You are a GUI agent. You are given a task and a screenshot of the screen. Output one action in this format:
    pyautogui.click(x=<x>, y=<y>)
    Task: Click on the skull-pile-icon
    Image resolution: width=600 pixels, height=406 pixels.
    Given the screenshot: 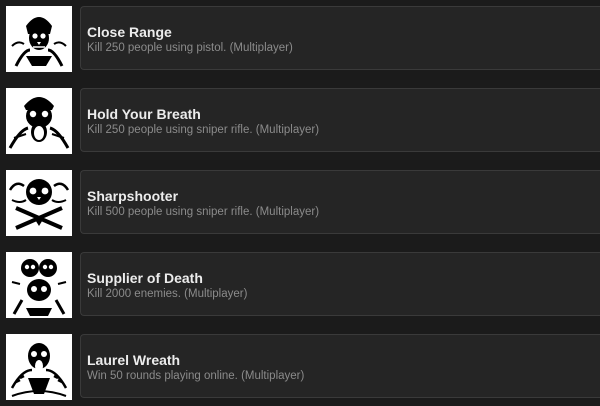 What is the action you would take?
    pyautogui.click(x=39, y=285)
    